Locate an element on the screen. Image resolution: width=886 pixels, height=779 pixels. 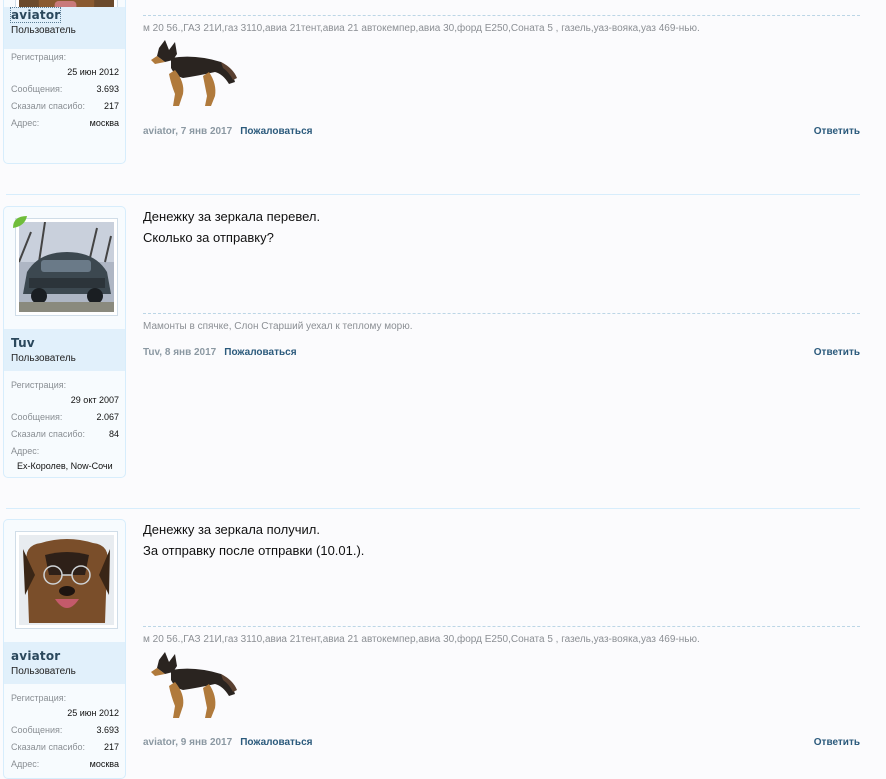
post-2-thanks-value: 84 is located at coordinates (113, 434).